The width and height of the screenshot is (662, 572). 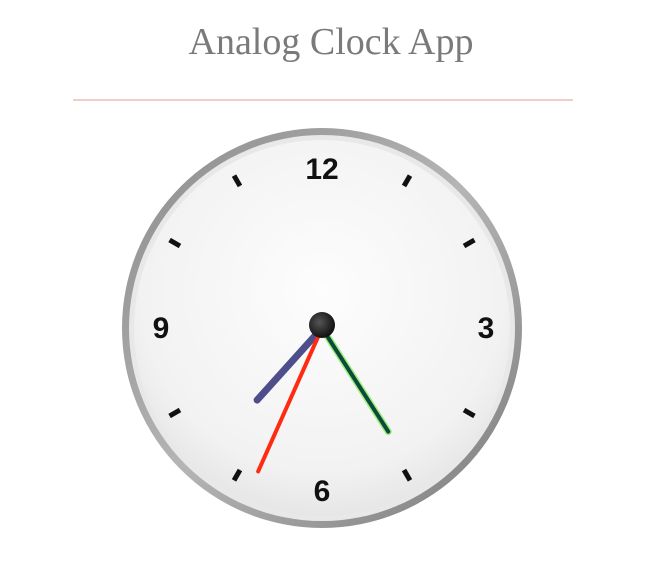 What do you see at coordinates (323, 100) in the screenshot?
I see `title-divider` at bounding box center [323, 100].